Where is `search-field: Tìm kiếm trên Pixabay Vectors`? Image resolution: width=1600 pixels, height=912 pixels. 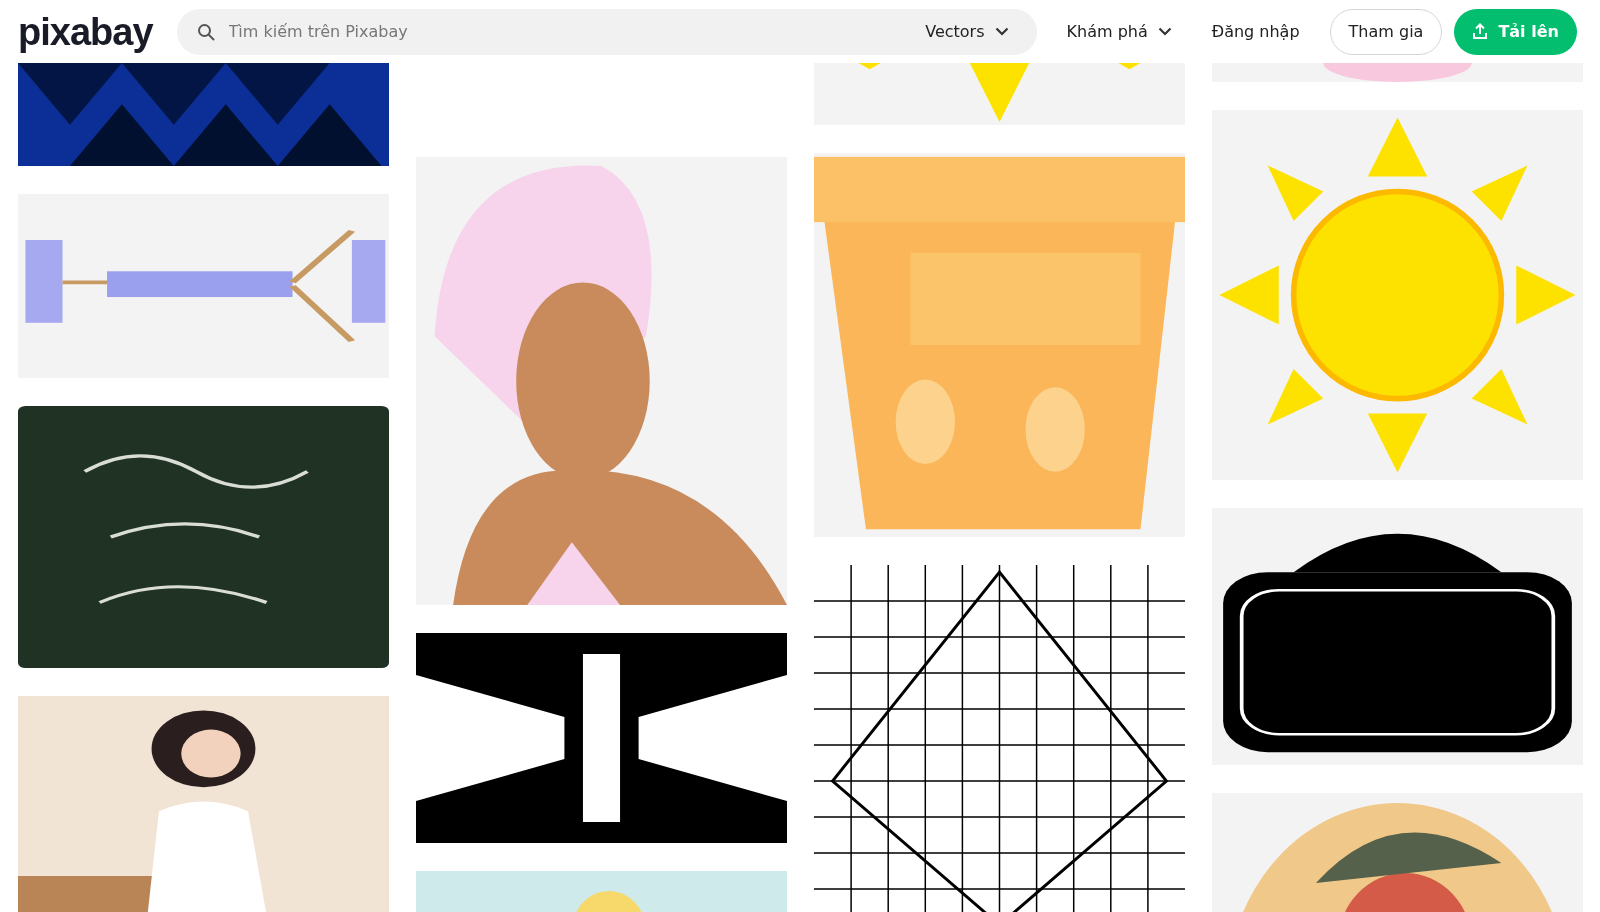
search-field: Tìm kiếm trên Pixabay Vectors is located at coordinates (606, 31).